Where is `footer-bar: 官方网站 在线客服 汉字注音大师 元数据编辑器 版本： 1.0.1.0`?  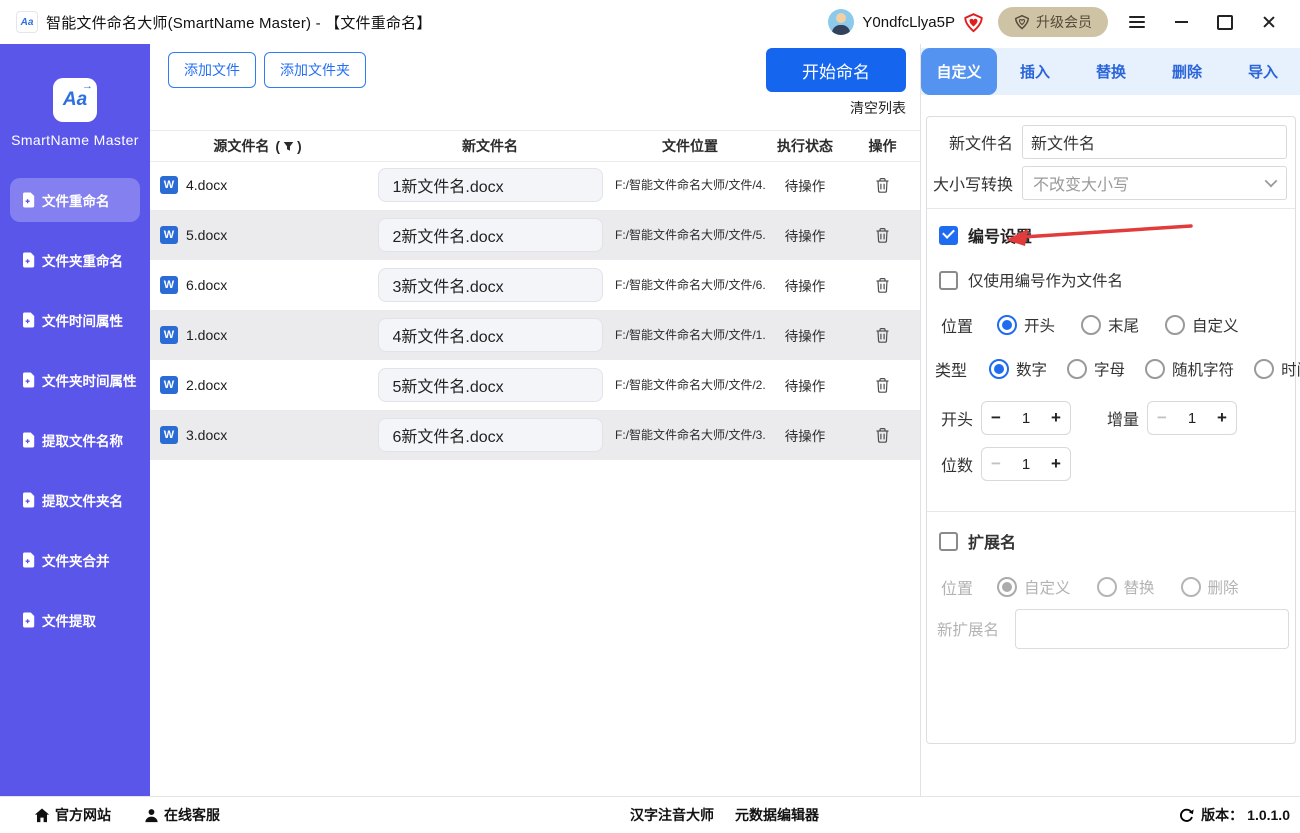
footer-bar: 官方网站 在线客服 汉字注音大师 元数据编辑器 版本： 1.0.1.0 is located at coordinates (650, 814).